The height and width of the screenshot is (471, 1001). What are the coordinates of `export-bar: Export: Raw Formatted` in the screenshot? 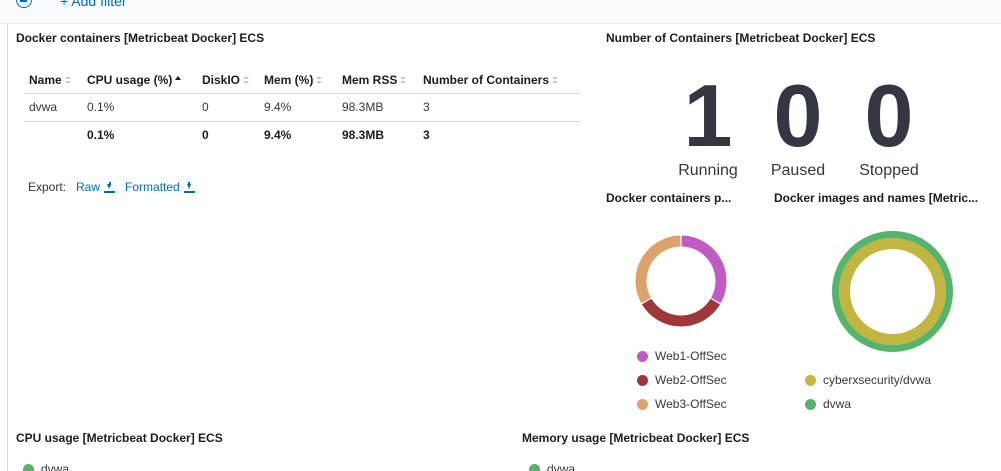 It's located at (111, 187).